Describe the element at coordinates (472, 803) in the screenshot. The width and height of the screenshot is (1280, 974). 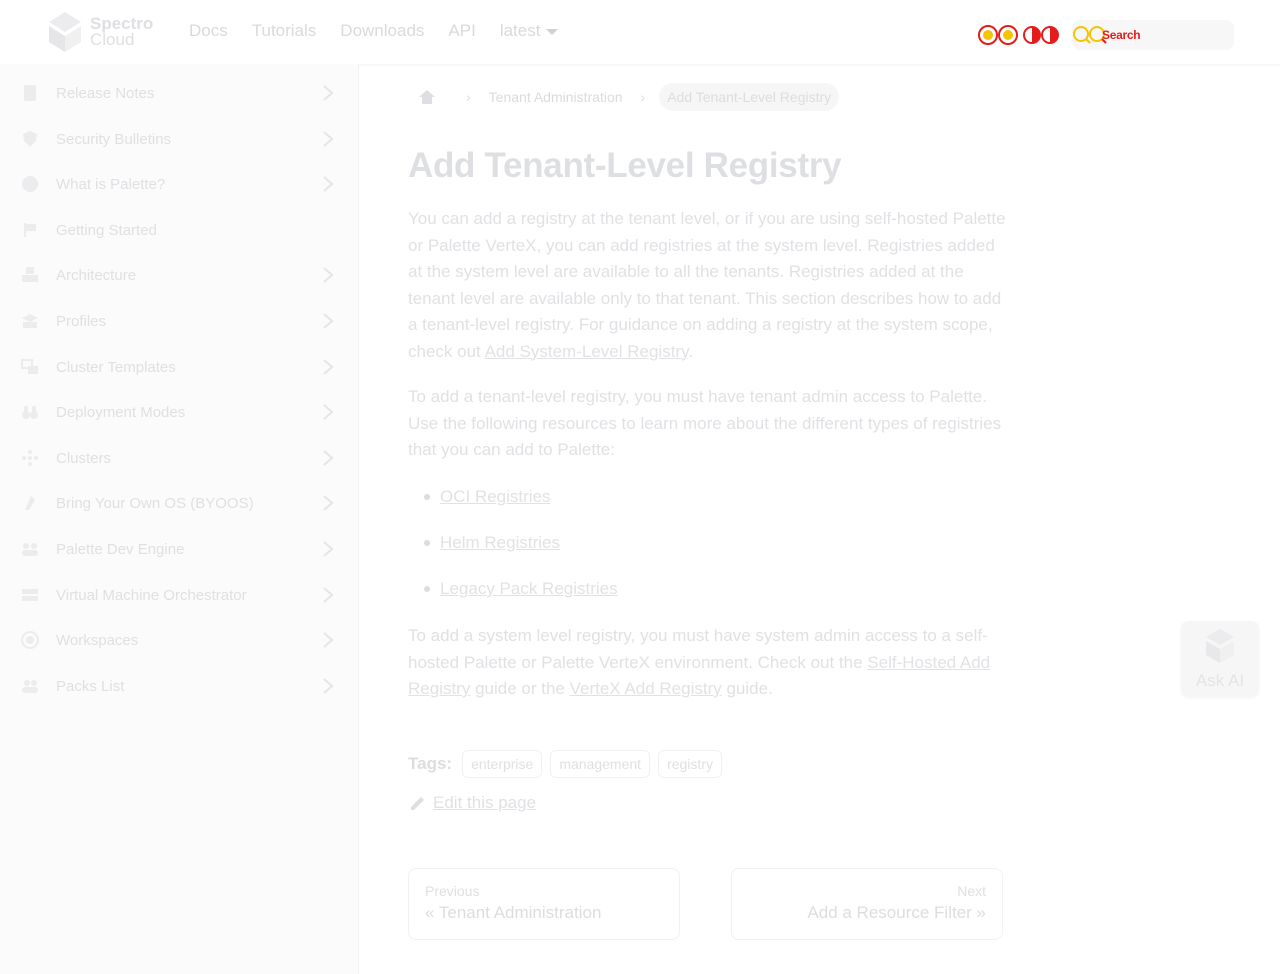
I see `edit-page-link: Edit this page` at that location.